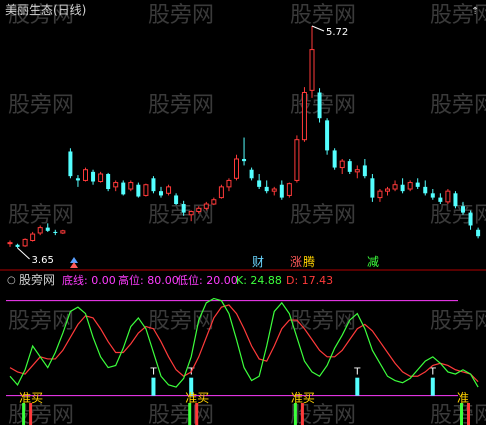 The height and width of the screenshot is (425, 486). Describe the element at coordinates (296, 261) in the screenshot. I see `event-marker-2: 涨` at that location.